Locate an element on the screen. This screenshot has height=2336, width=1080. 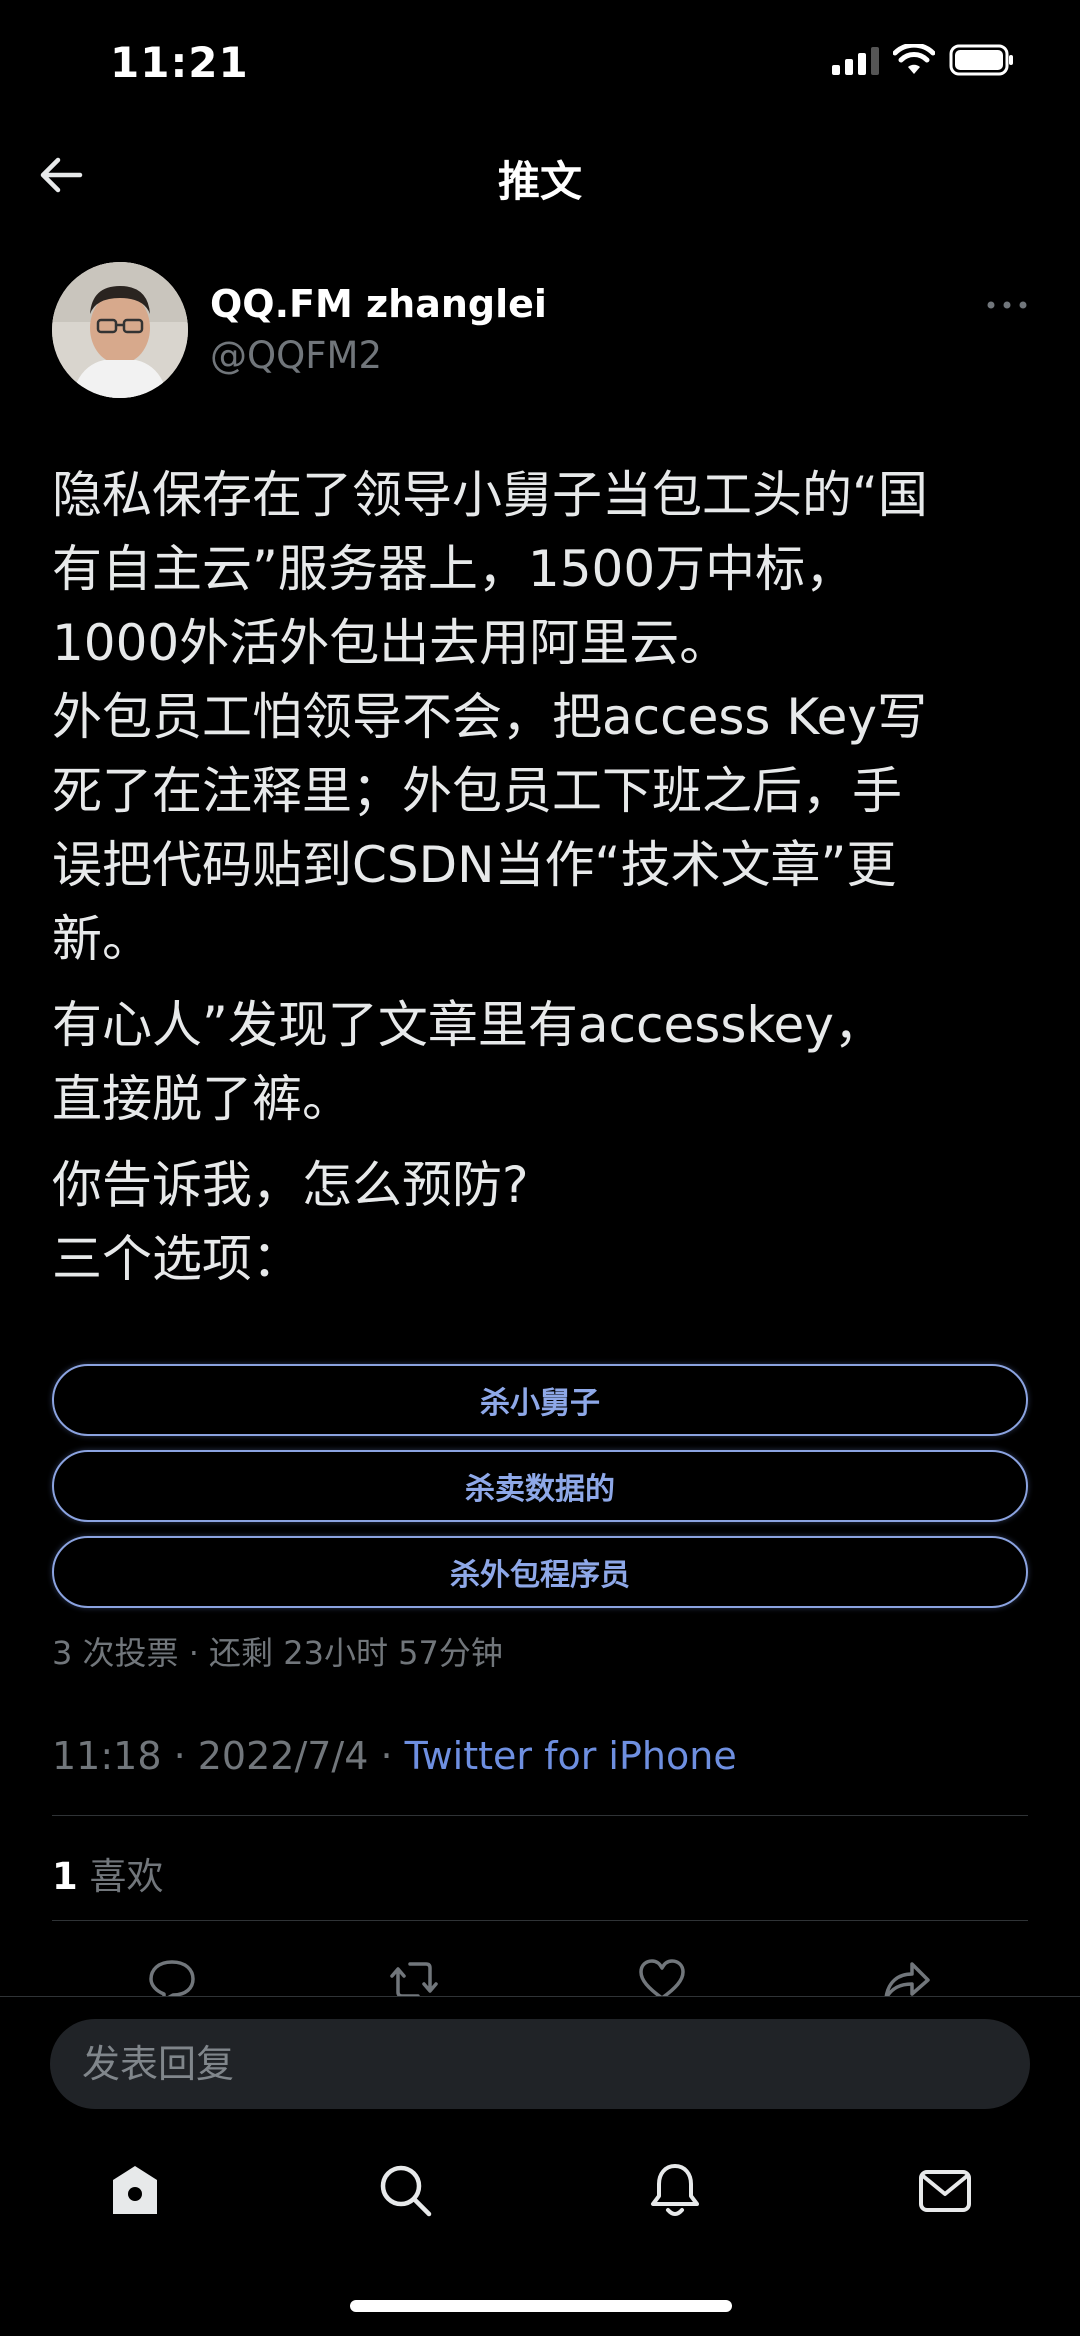
reply-input is located at coordinates (540, 2064).